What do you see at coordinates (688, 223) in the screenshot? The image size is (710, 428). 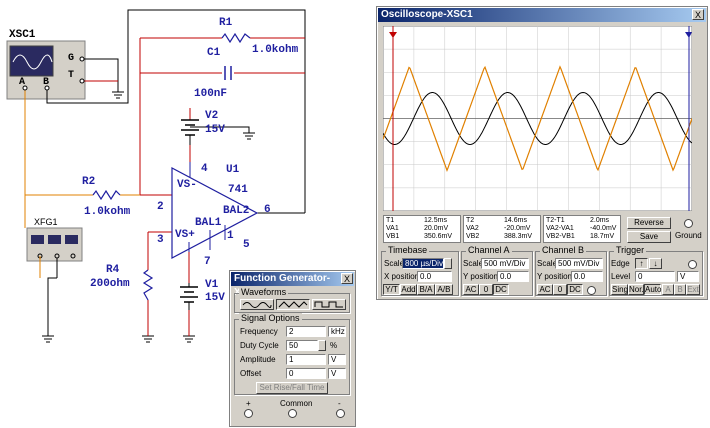 I see `ground-terminal-icon` at bounding box center [688, 223].